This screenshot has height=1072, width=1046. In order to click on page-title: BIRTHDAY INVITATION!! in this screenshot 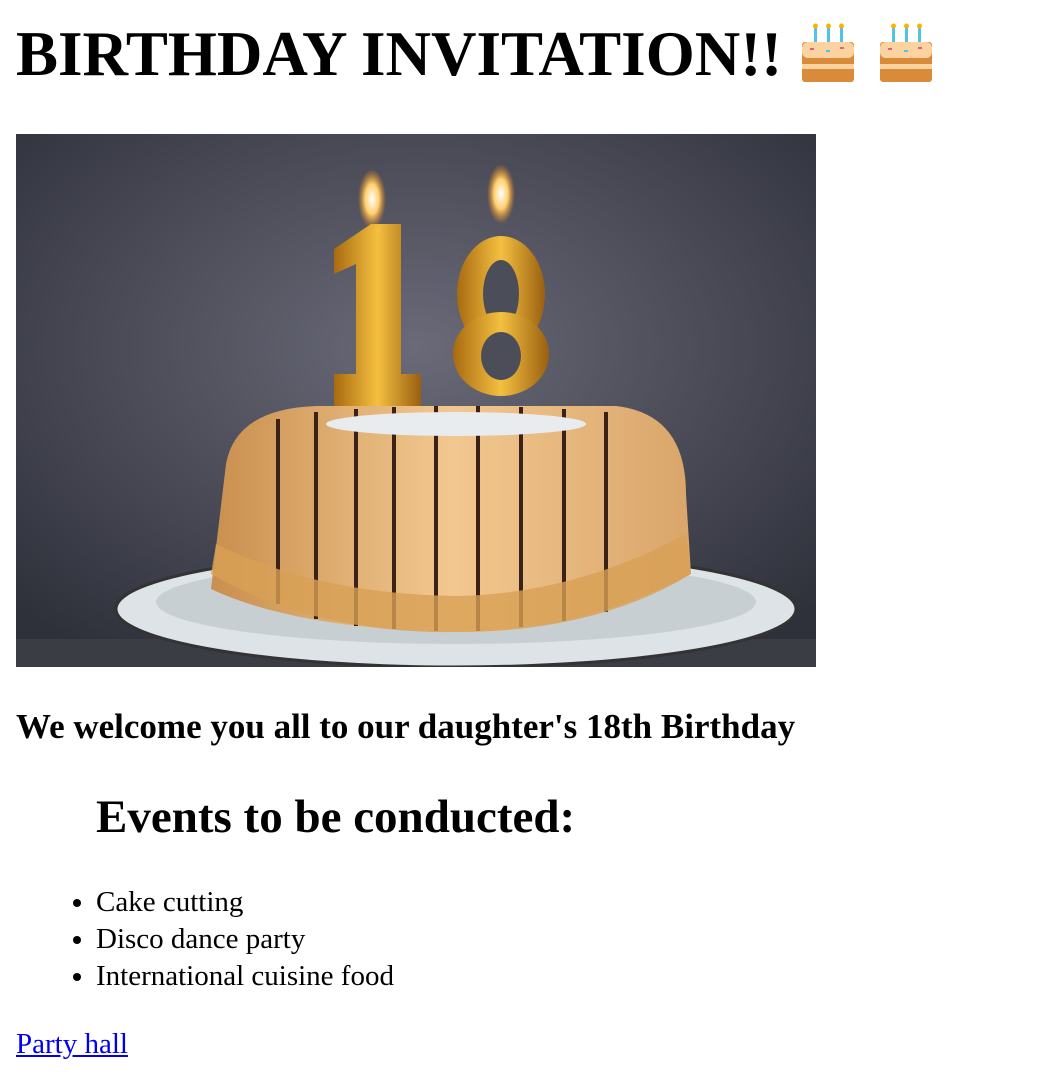, I will do `click(477, 54)`.